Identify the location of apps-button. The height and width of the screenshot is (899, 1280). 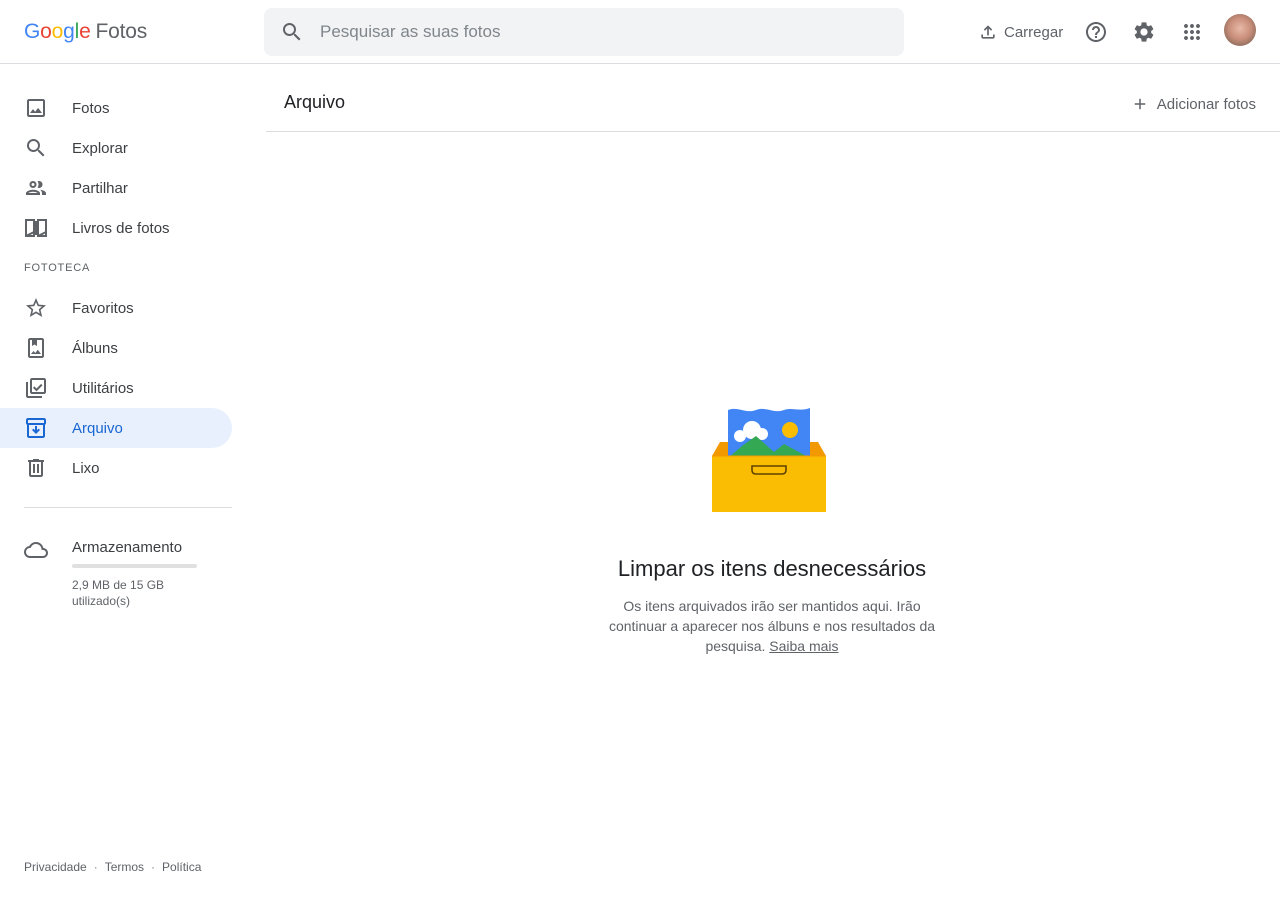
(1192, 32).